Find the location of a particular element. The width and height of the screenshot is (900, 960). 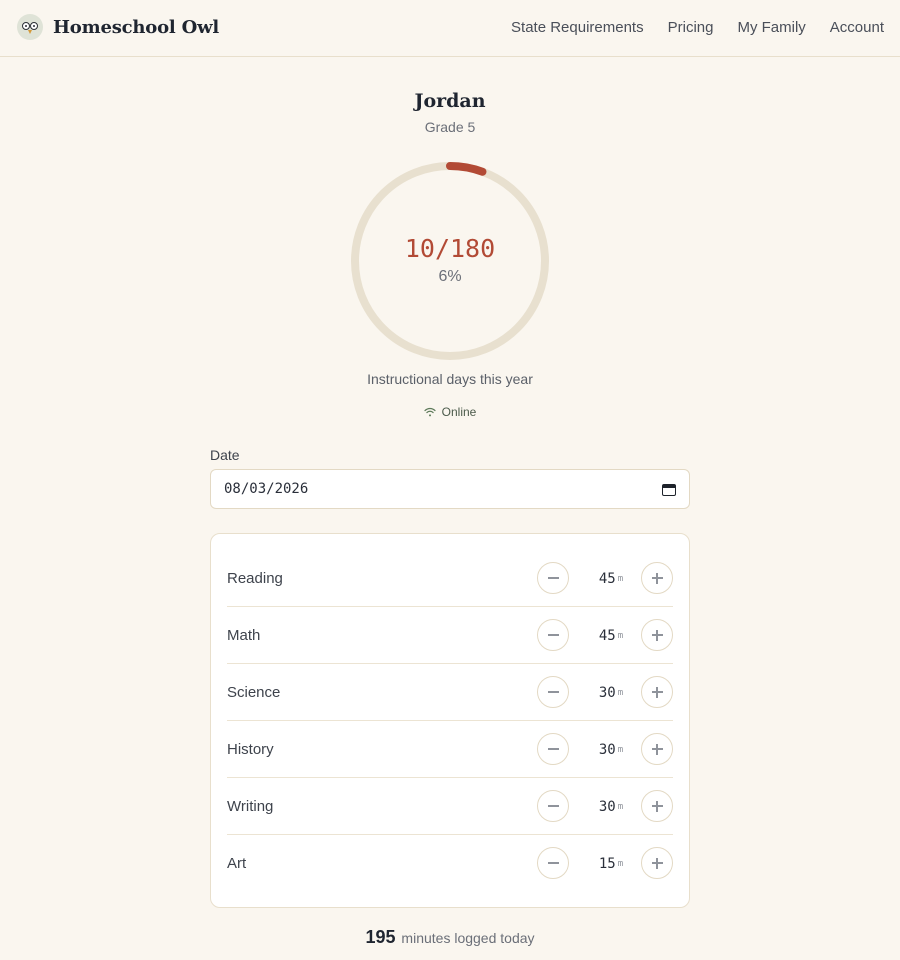

nav-link-my-family: My Family is located at coordinates (771, 27).